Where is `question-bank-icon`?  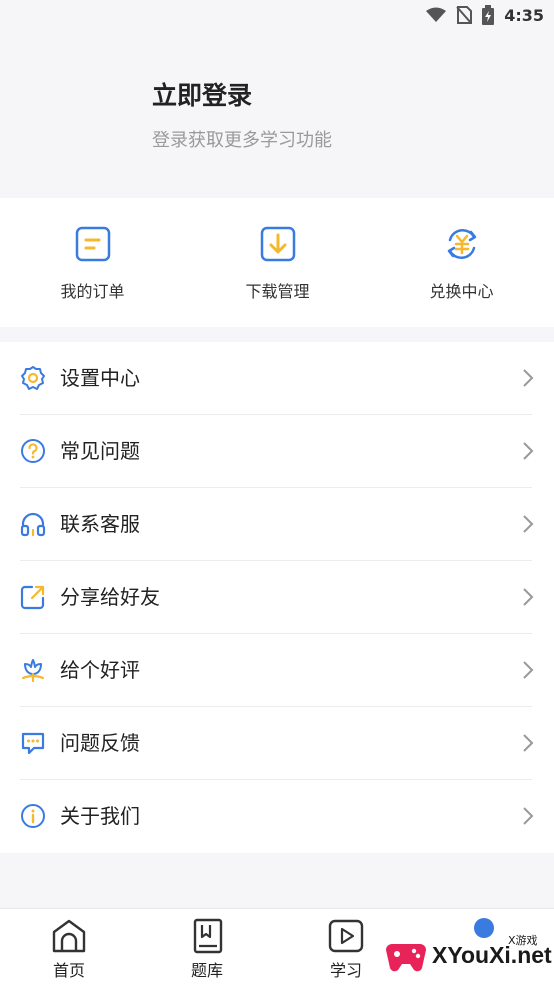 question-bank-icon is located at coordinates (208, 936).